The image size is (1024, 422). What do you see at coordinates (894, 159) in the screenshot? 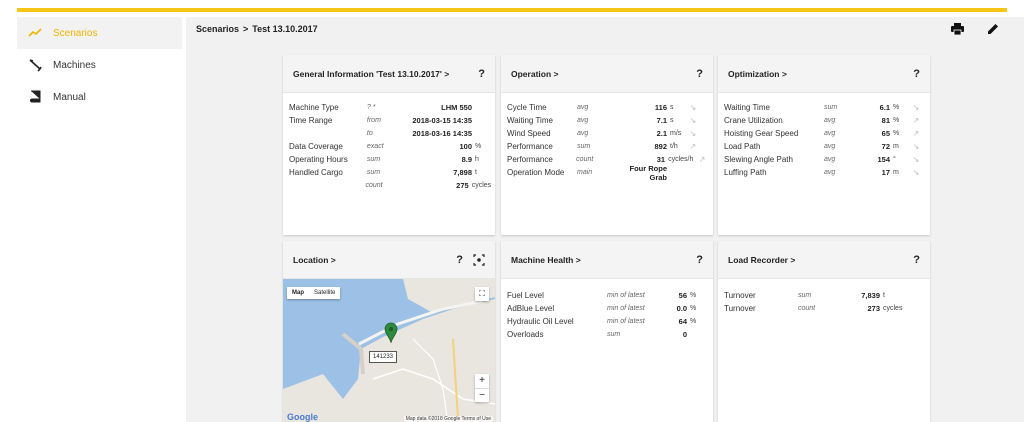
I see `metric-unit: °` at bounding box center [894, 159].